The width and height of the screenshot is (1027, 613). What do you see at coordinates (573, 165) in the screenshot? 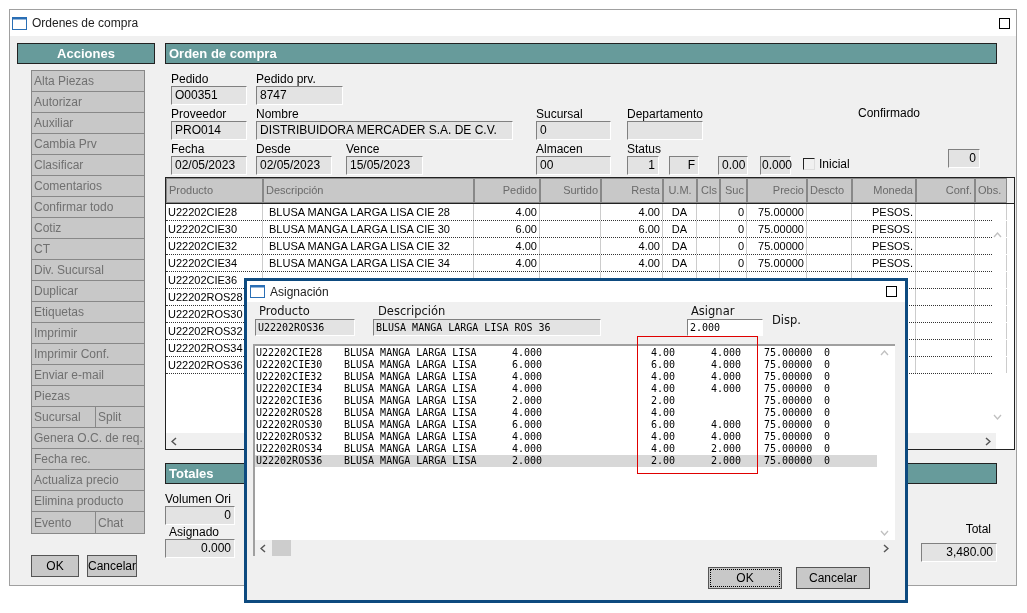
I see `warehouse-field: 00` at bounding box center [573, 165].